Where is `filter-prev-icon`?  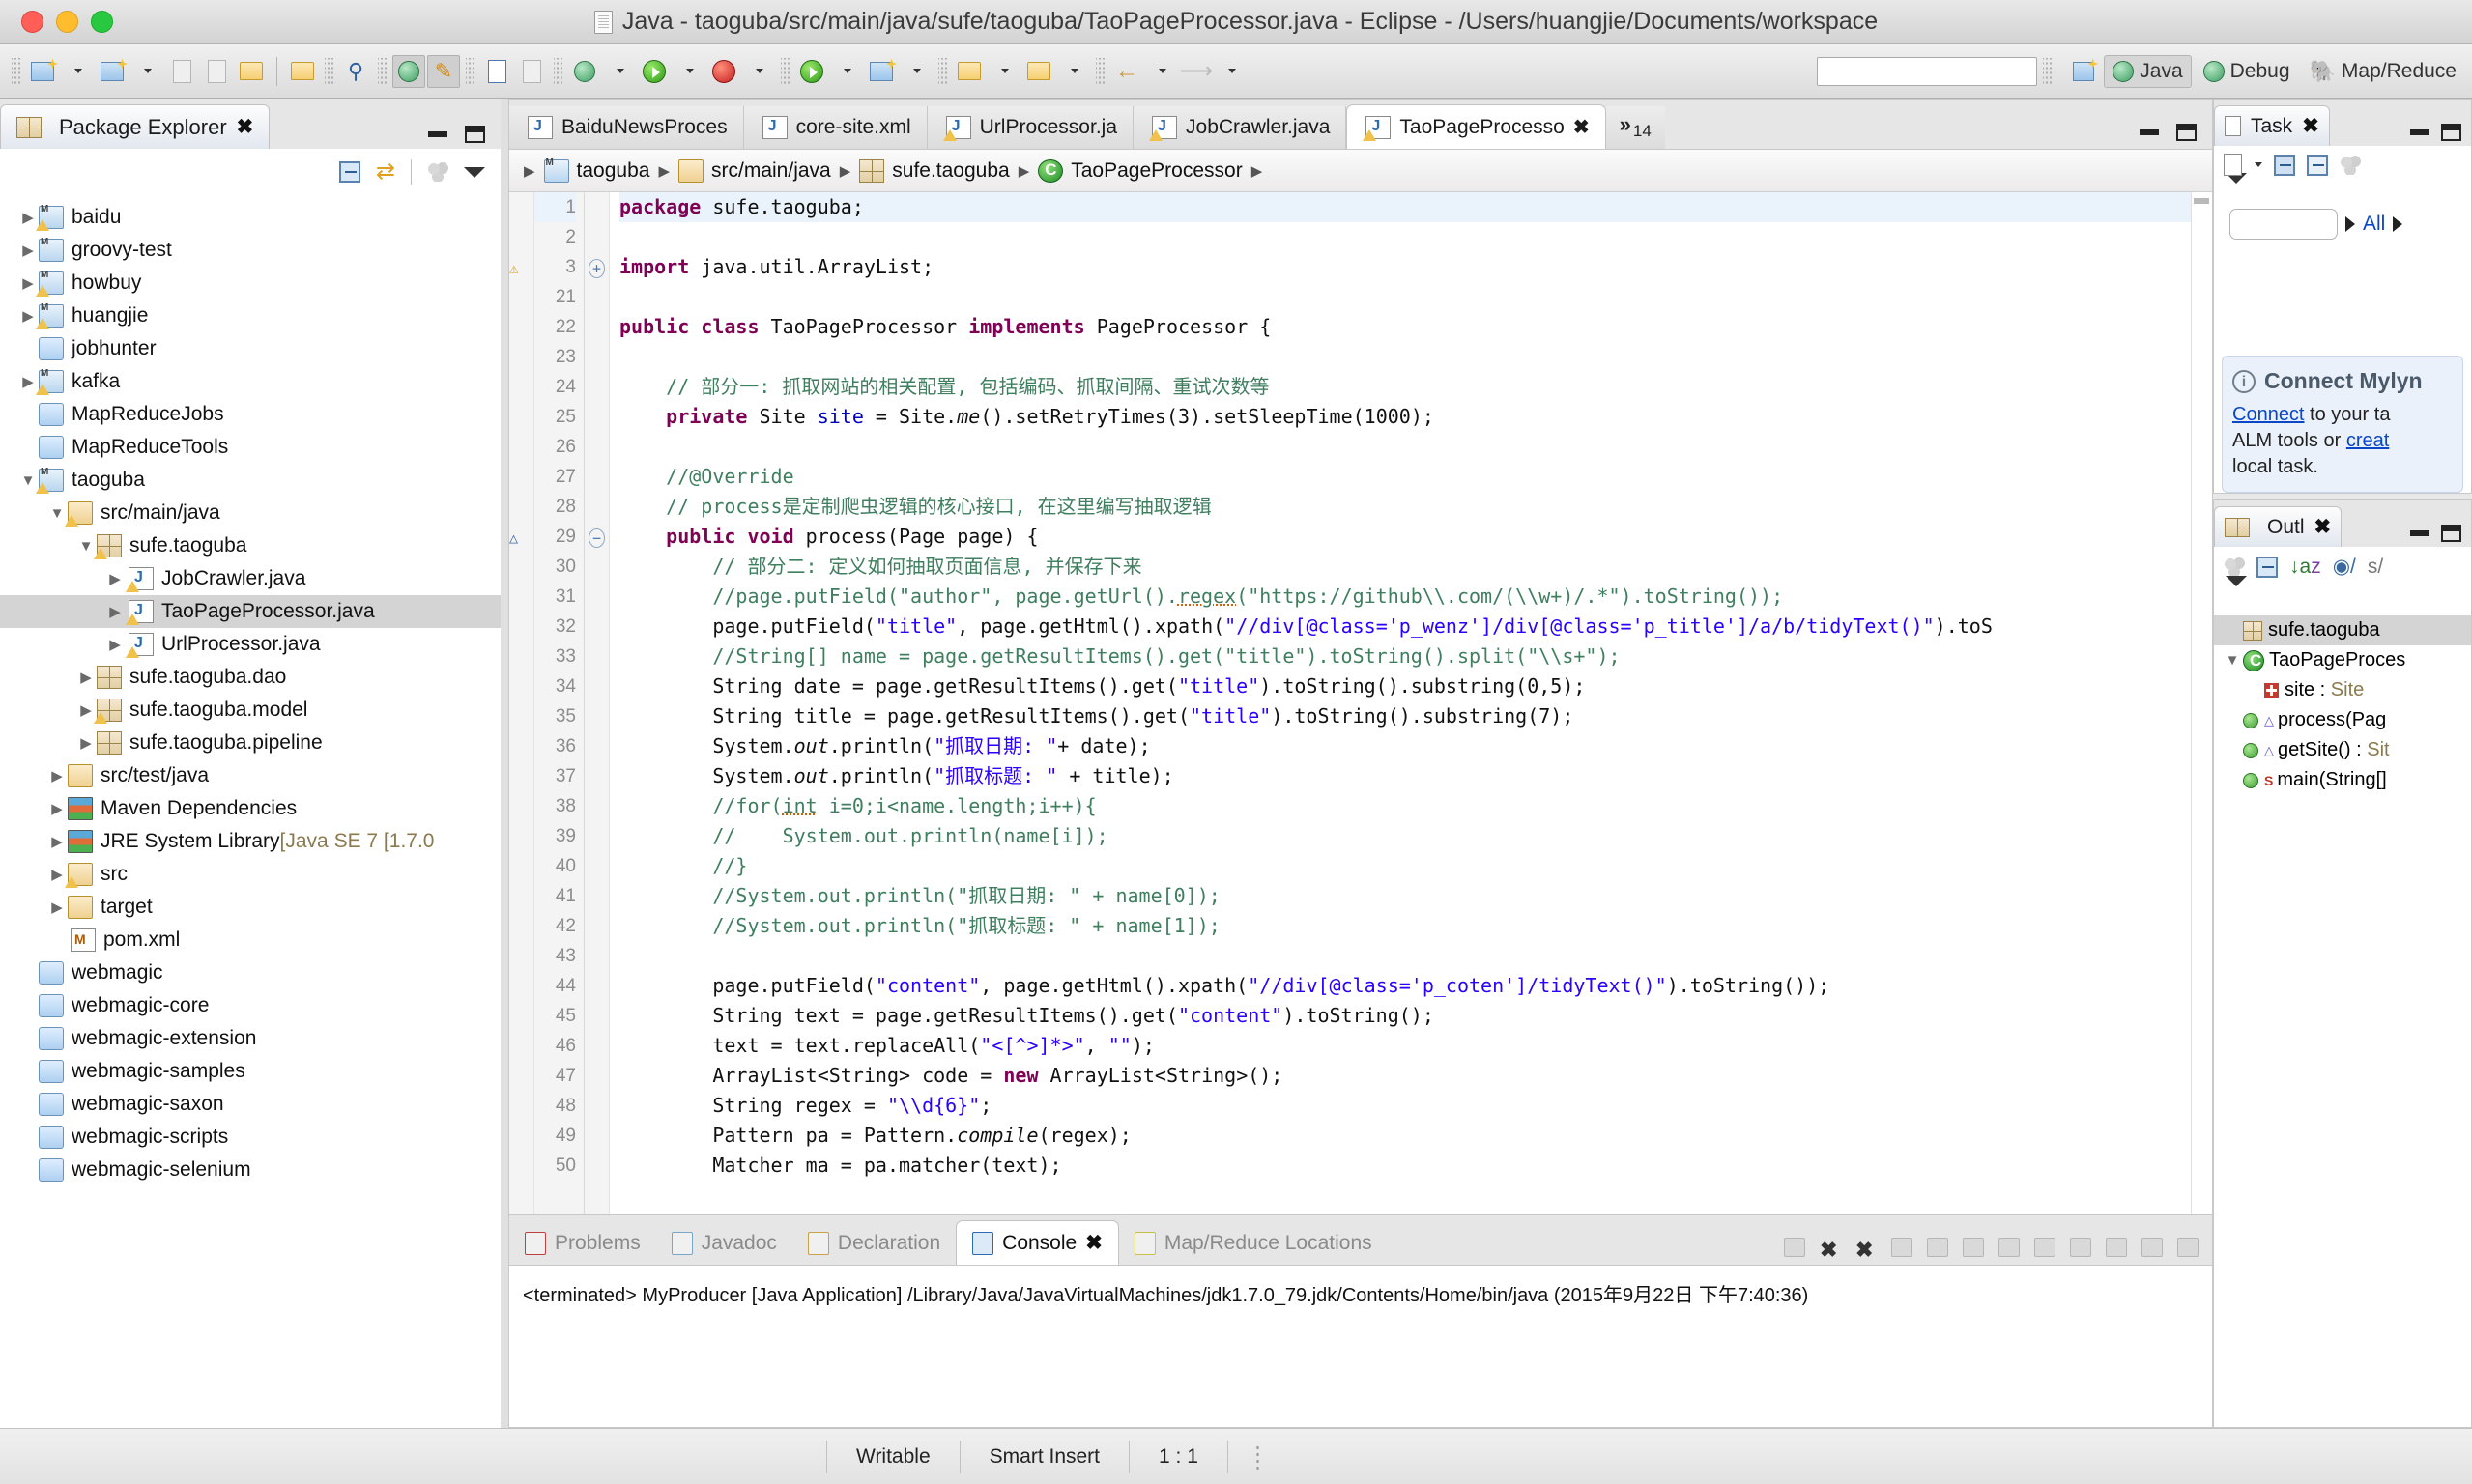
filter-prev-icon is located at coordinates (2350, 224).